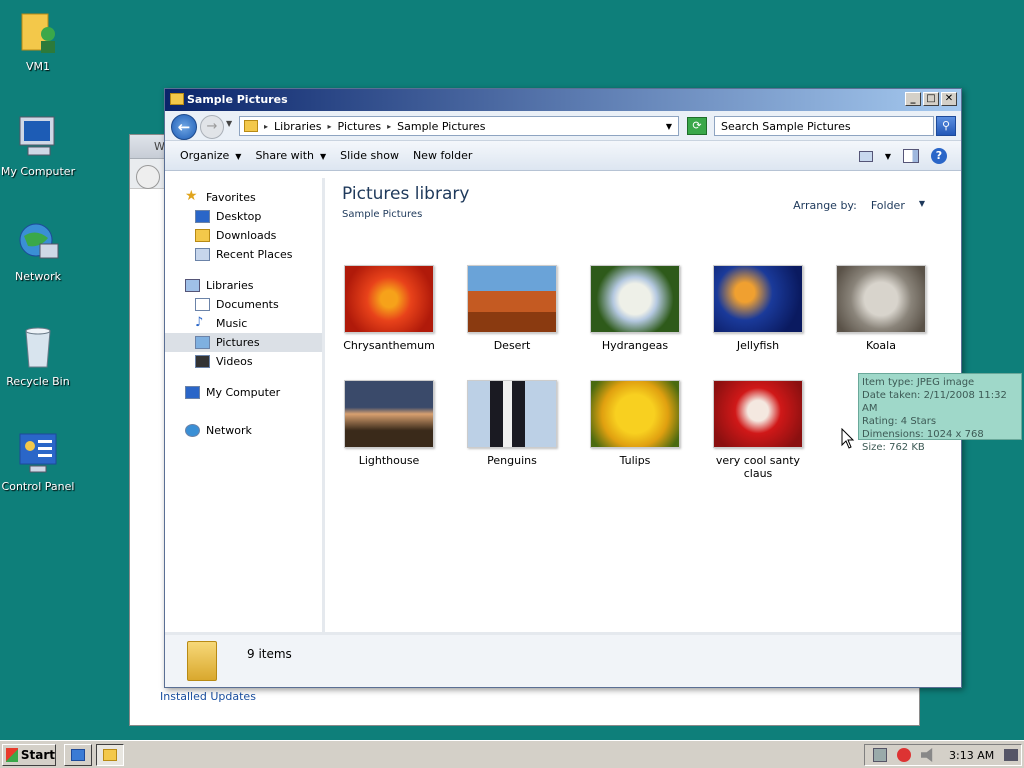 The image size is (1024, 768). Describe the element at coordinates (237, 99) in the screenshot. I see `window-title: Sample Pictures` at that location.